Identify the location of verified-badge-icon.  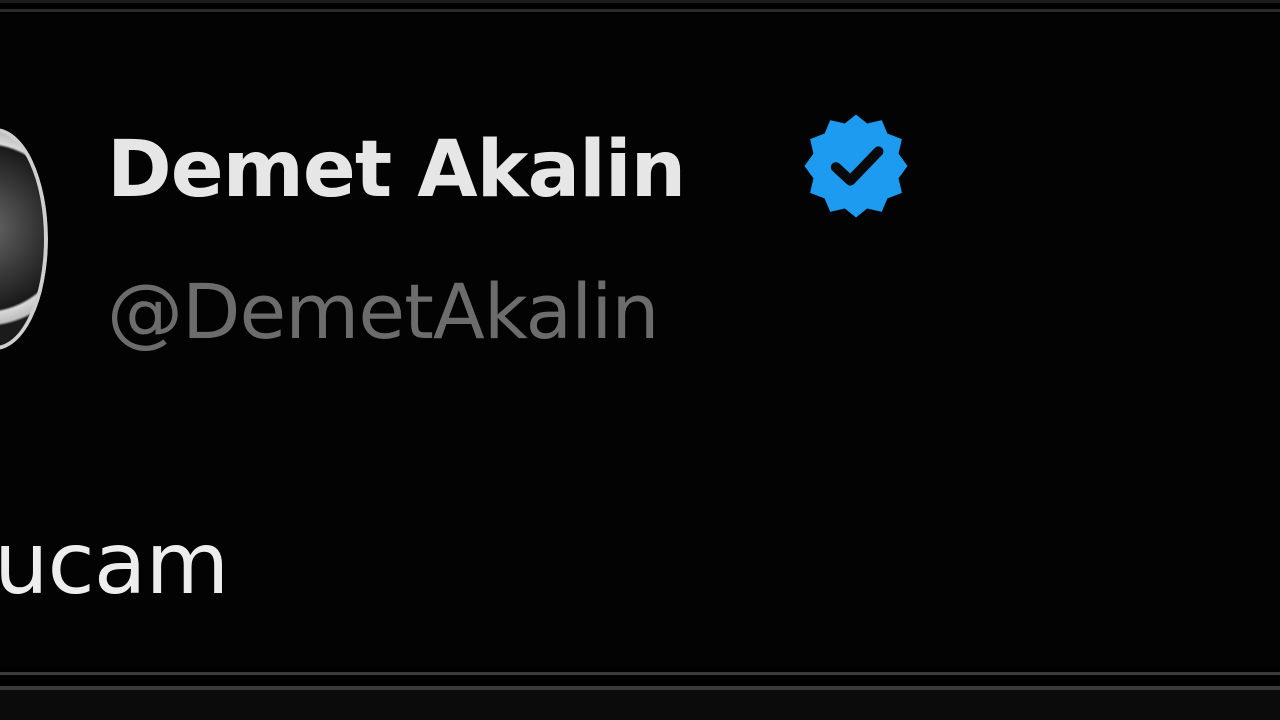
(856, 166).